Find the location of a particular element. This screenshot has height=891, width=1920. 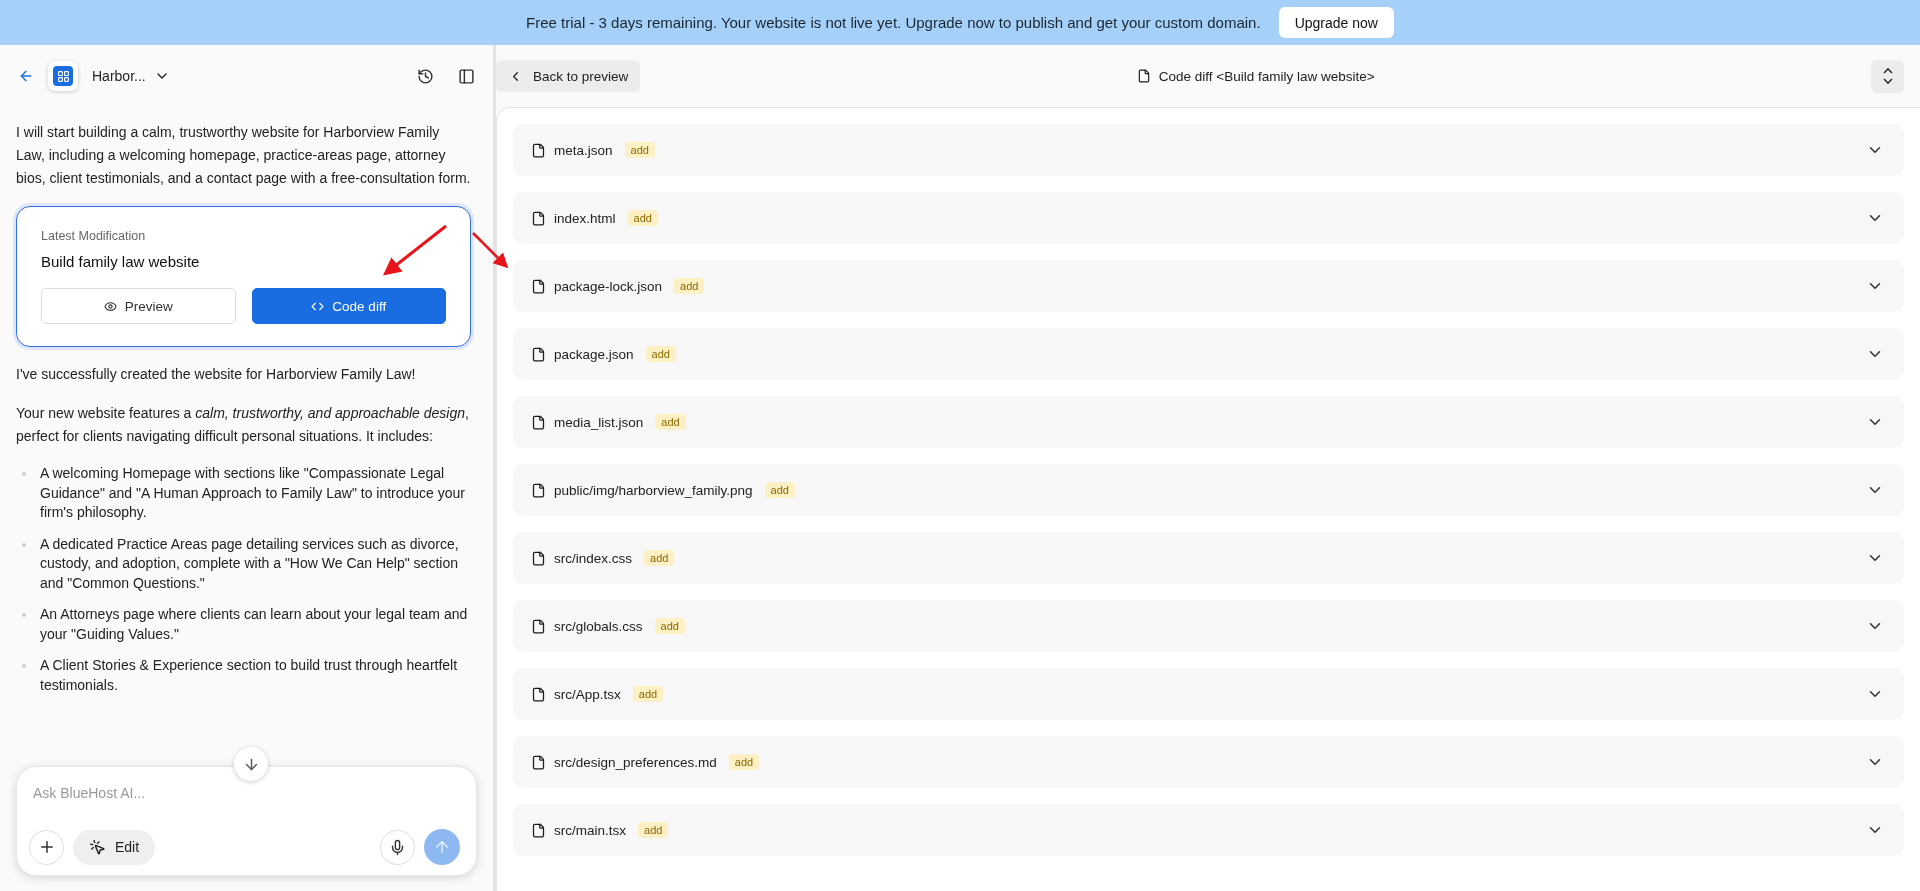

chat-message: Your new website features a calm, trustworthy, and approachable design, perfect for clients navigating difficult personal situations. It includes: is located at coordinates (243, 425).